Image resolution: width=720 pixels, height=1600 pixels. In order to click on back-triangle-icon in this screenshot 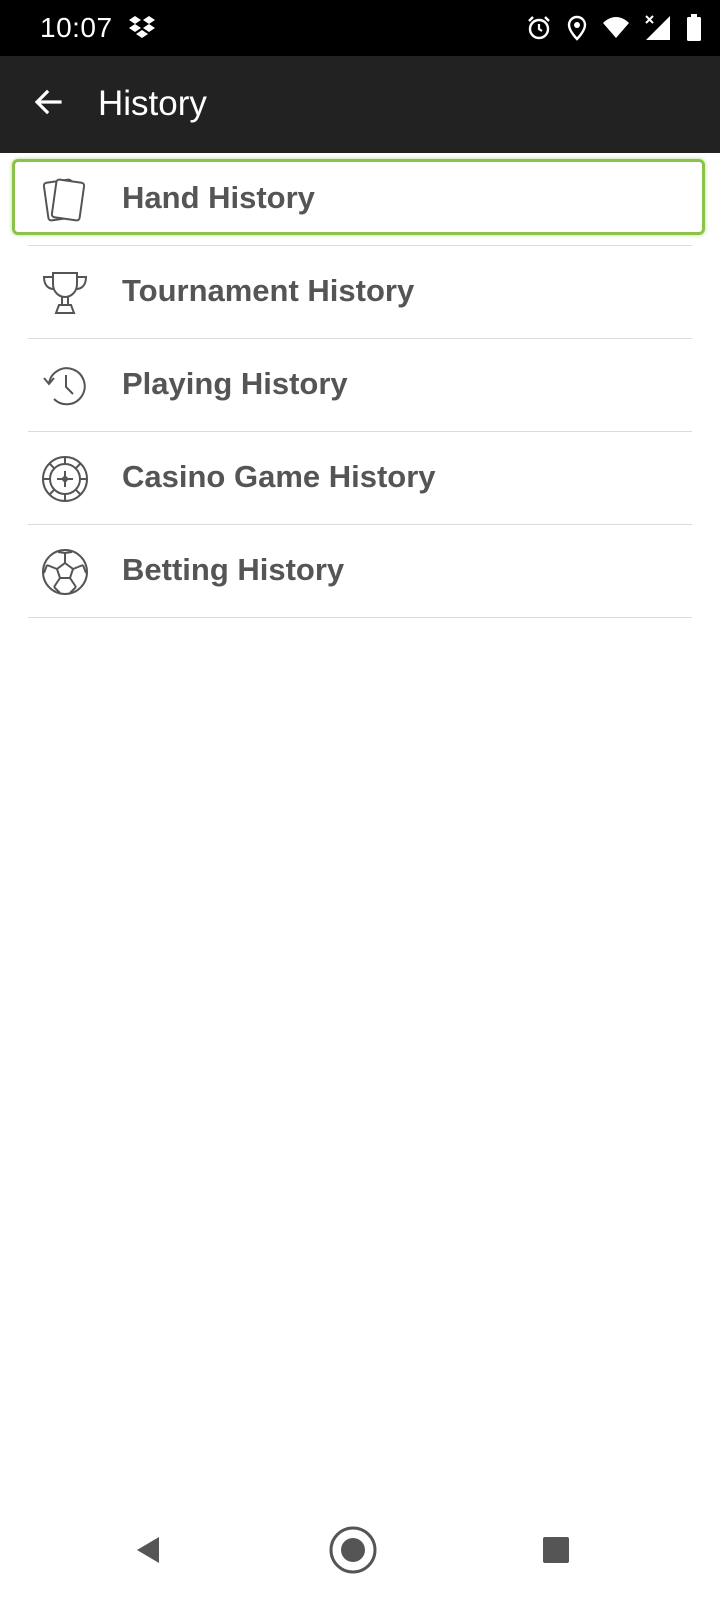, I will do `click(148, 1552)`.